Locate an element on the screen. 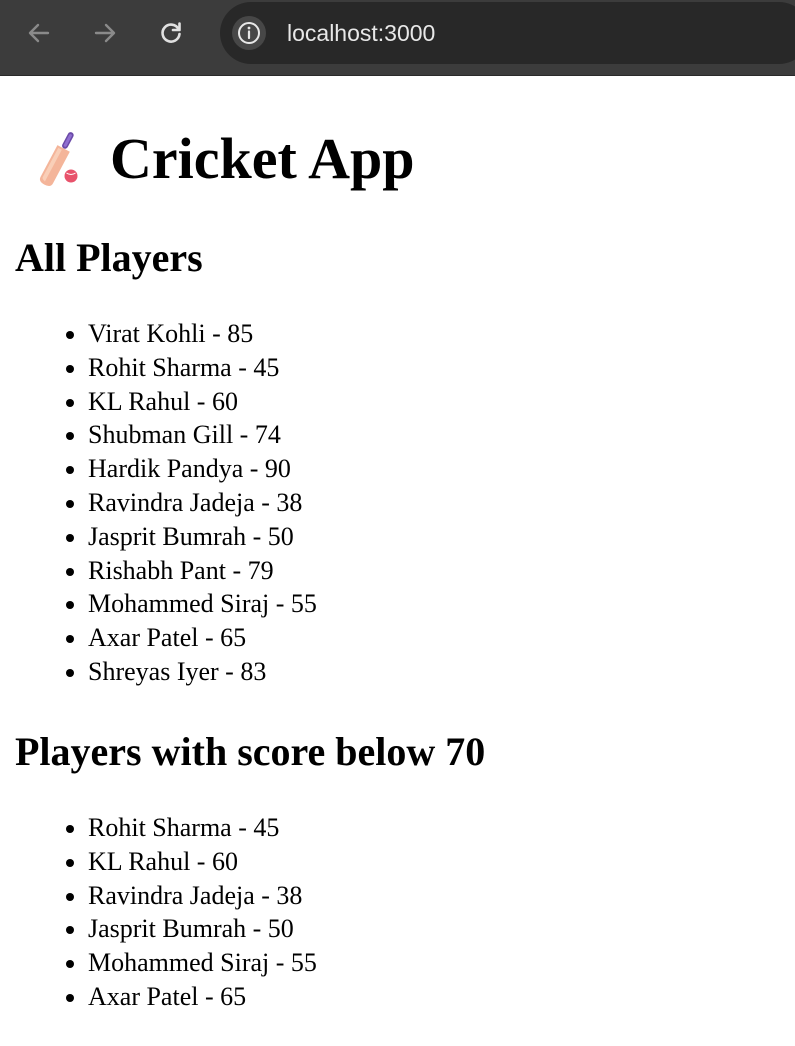 Image resolution: width=795 pixels, height=1046 pixels. page-title-text: Cricket App is located at coordinates (262, 158).